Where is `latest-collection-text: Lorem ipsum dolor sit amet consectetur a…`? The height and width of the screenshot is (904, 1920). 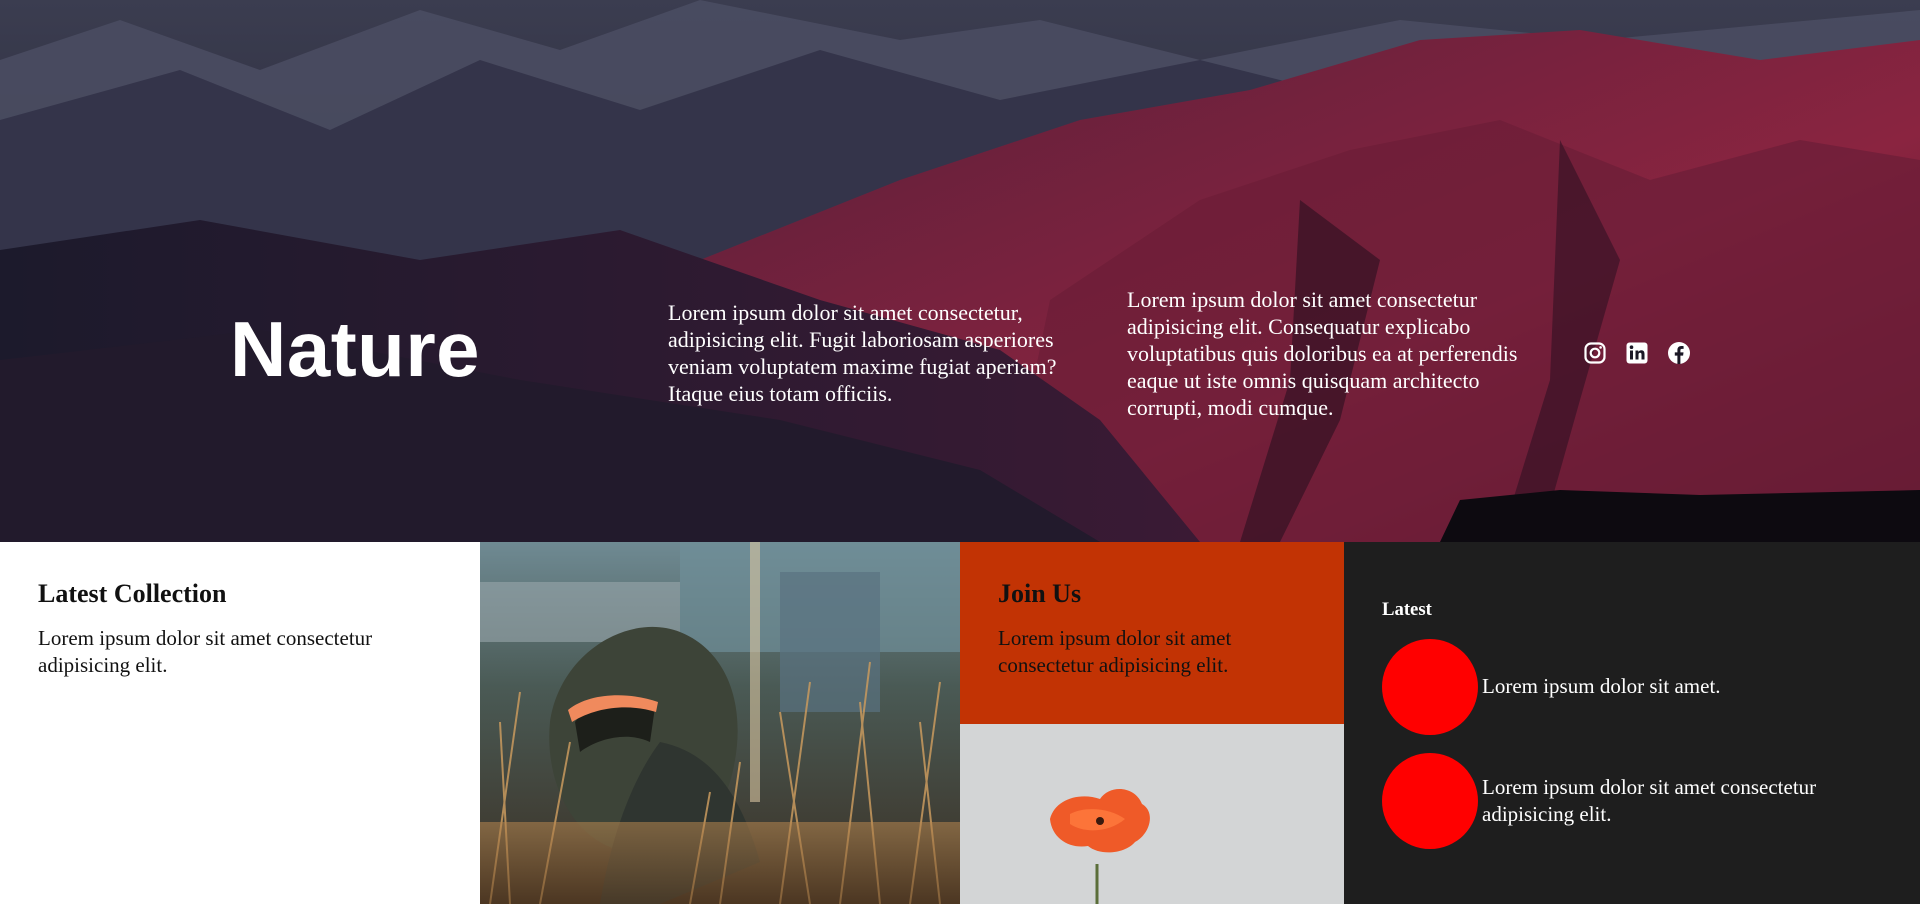
latest-collection-text: Lorem ipsum dolor sit amet consectetur a… is located at coordinates (205, 651).